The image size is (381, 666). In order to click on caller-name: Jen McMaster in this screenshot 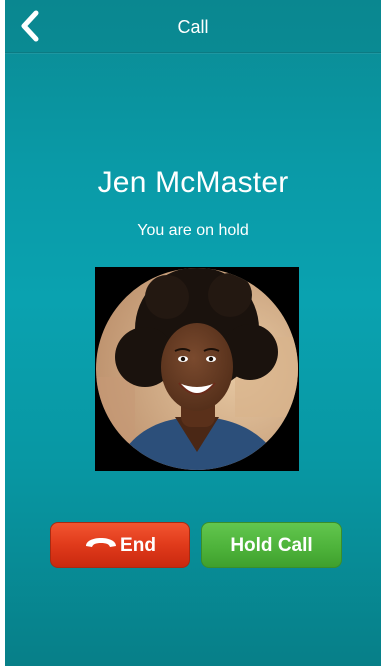, I will do `click(193, 182)`.